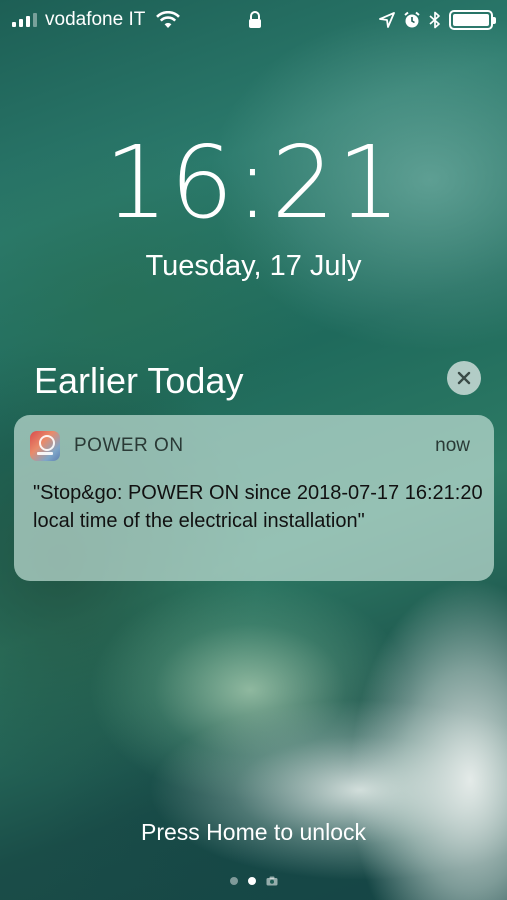  What do you see at coordinates (129, 445) in the screenshot?
I see `notification-app-name: POWER ON` at bounding box center [129, 445].